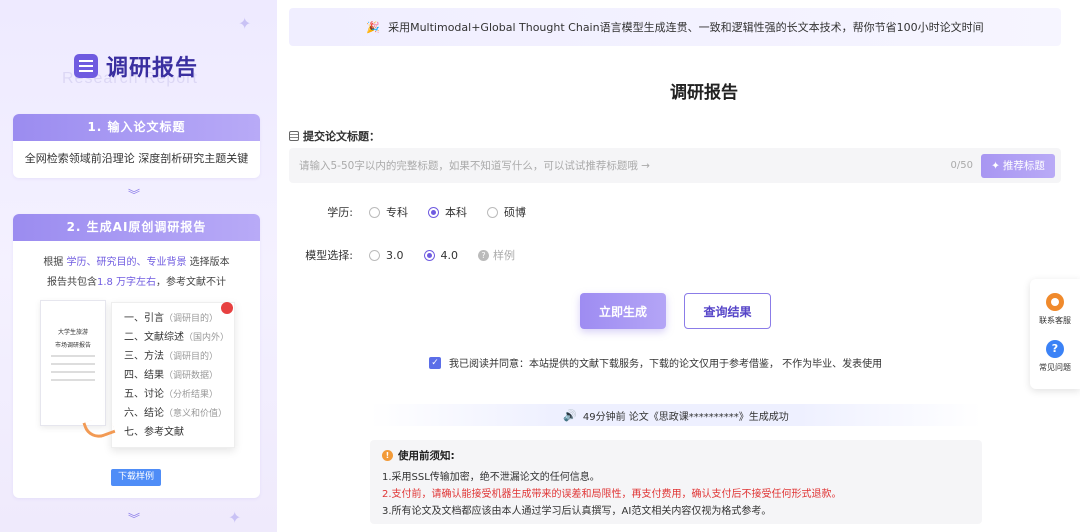 The height and width of the screenshot is (532, 1080). What do you see at coordinates (506, 212) in the screenshot?
I see `education-option-graduate: 硕博` at bounding box center [506, 212].